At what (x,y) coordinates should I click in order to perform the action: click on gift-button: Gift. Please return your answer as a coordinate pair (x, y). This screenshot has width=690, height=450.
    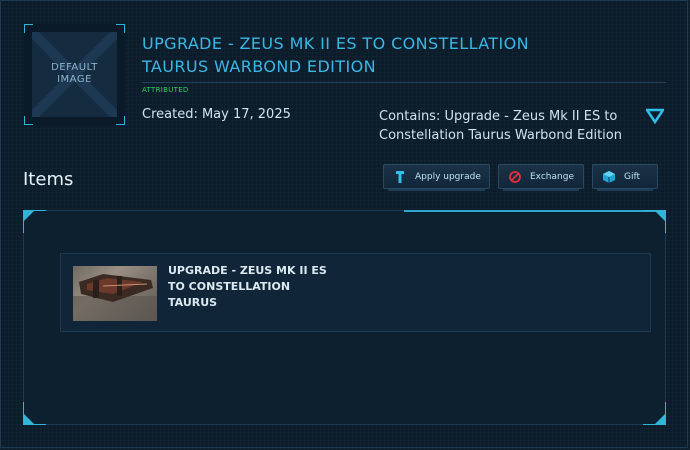
    Looking at the image, I should click on (625, 177).